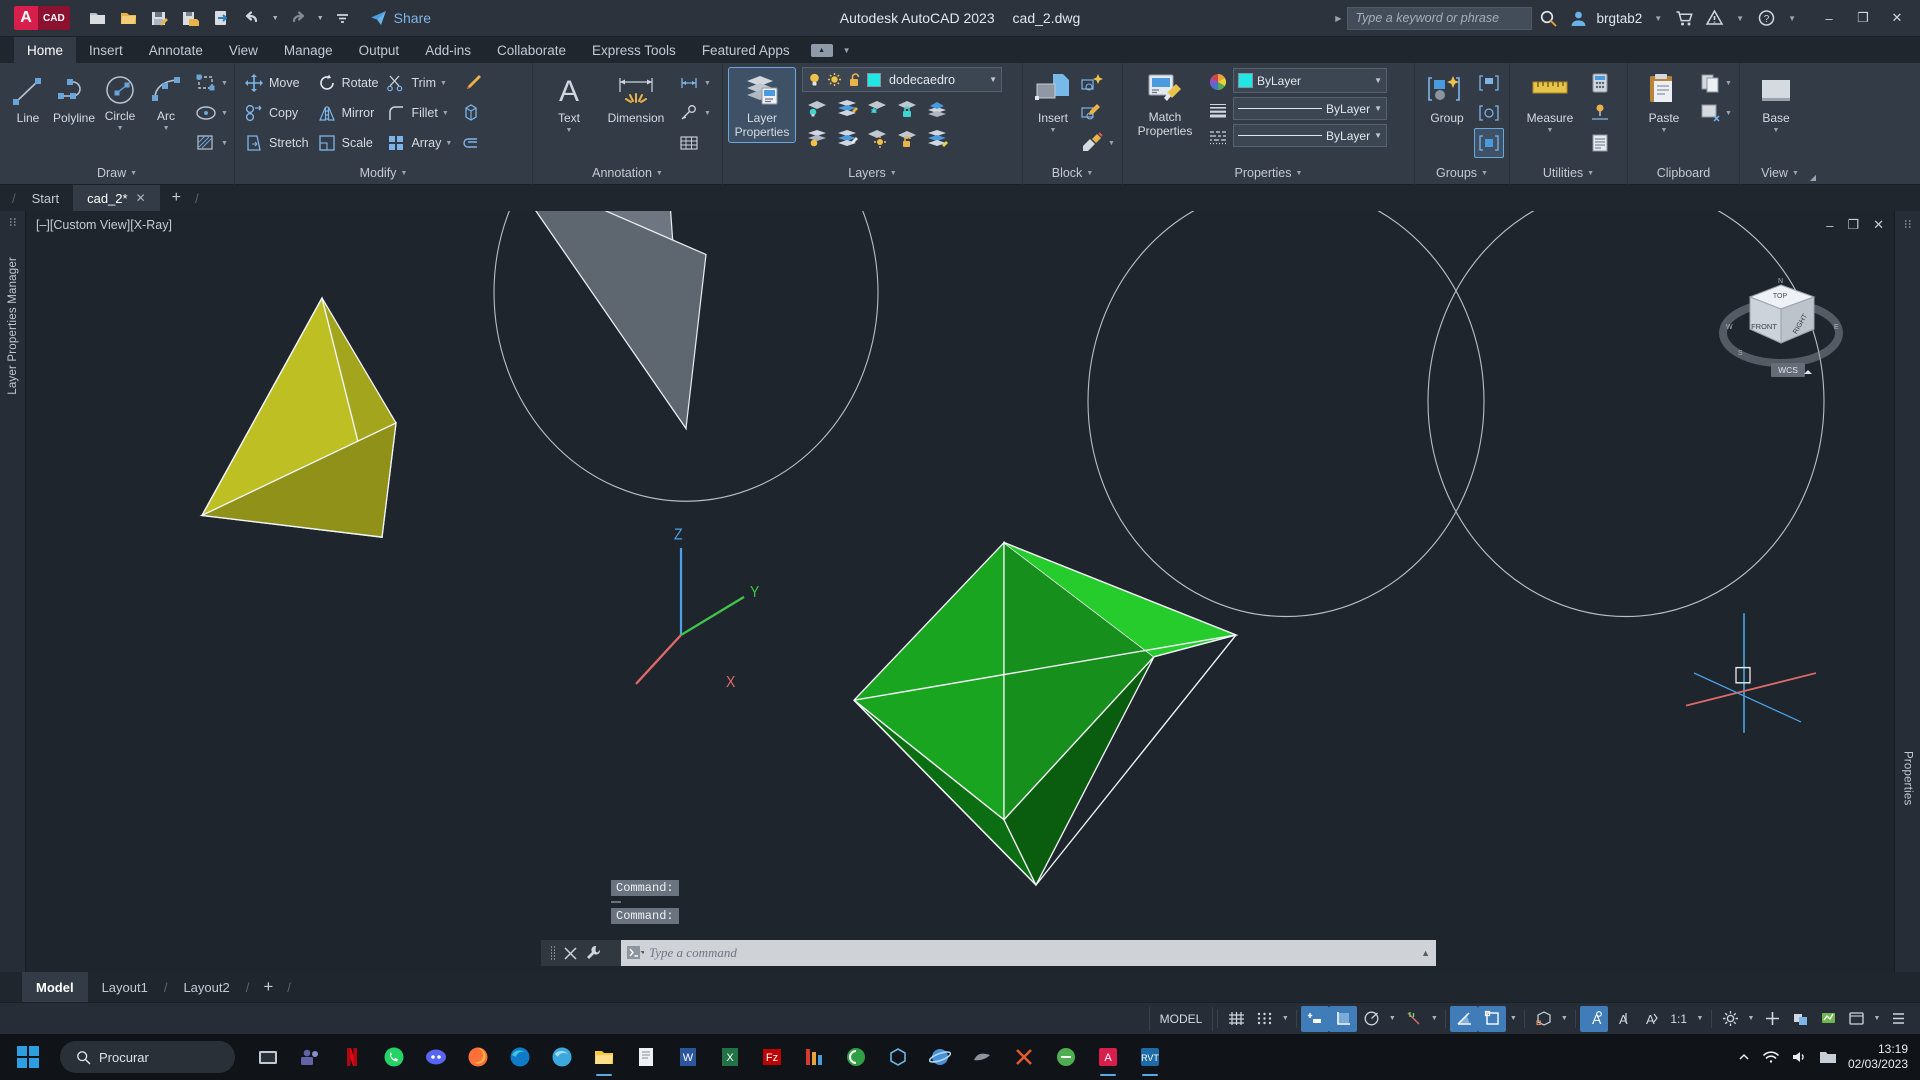 The image size is (1920, 1080). Describe the element at coordinates (129, 18) in the screenshot. I see `open-icon` at that location.